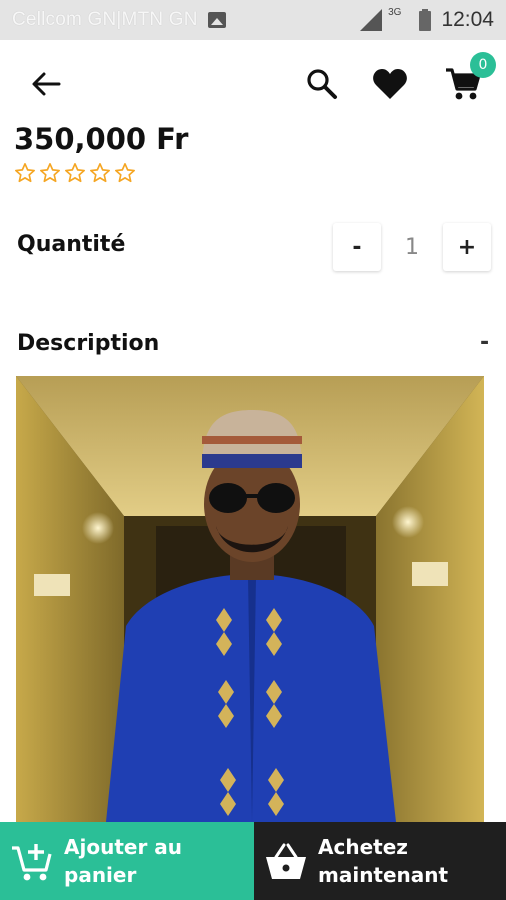  Describe the element at coordinates (395, 12) in the screenshot. I see `network-type: 3G` at that location.